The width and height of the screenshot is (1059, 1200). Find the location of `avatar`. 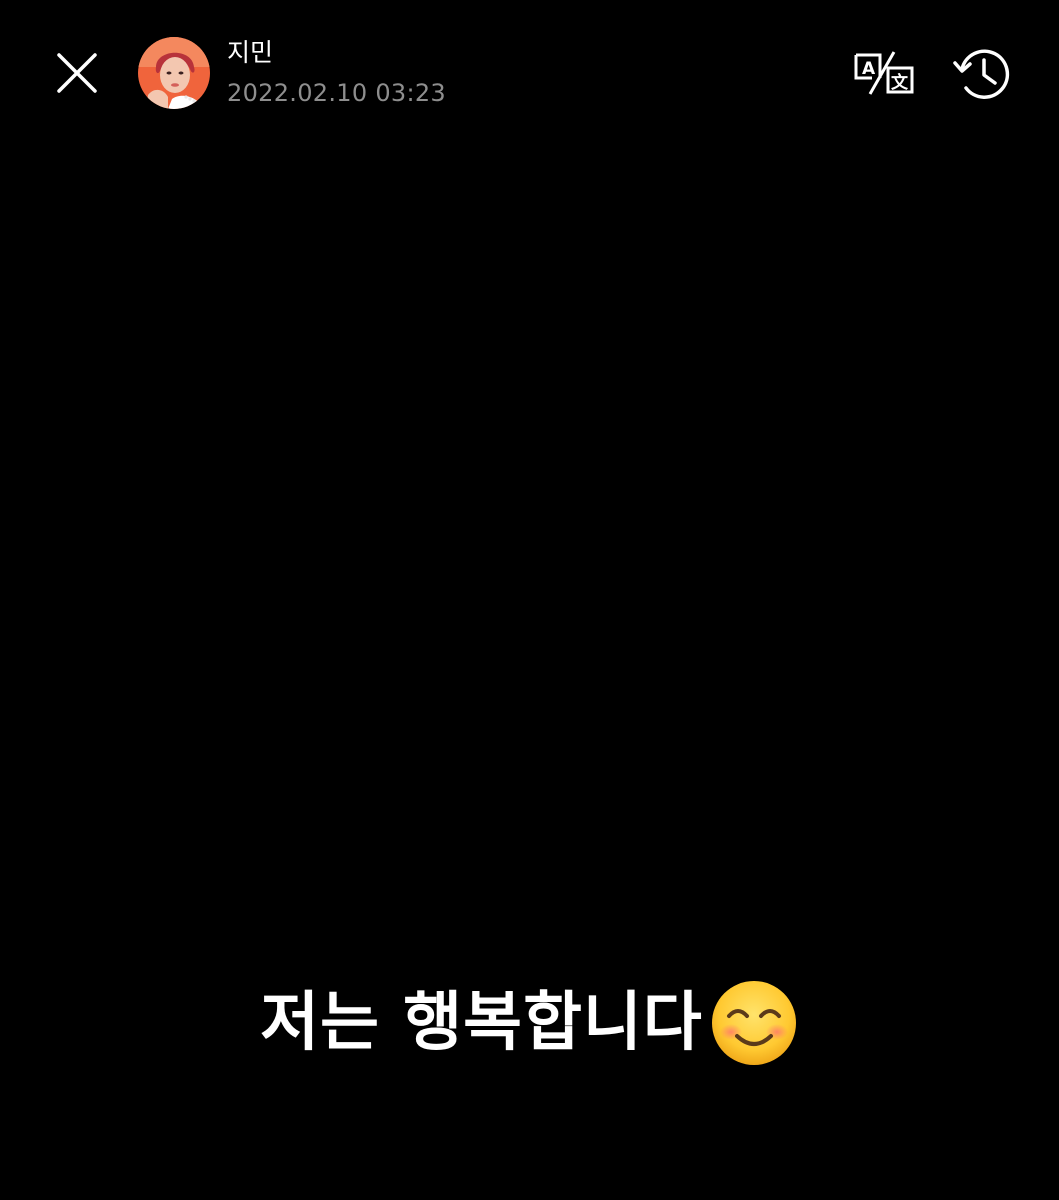

avatar is located at coordinates (174, 73).